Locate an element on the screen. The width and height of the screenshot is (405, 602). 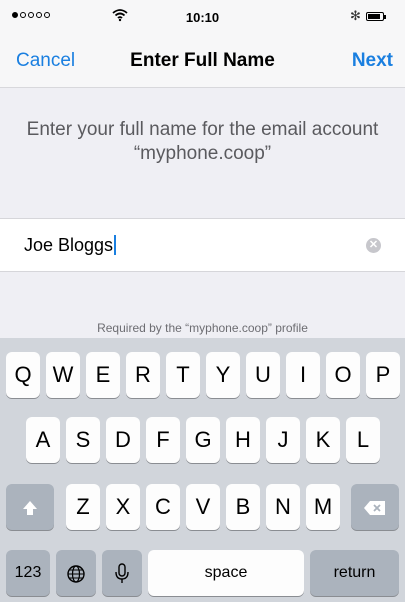
status-time: 10:10 is located at coordinates (202, 17).